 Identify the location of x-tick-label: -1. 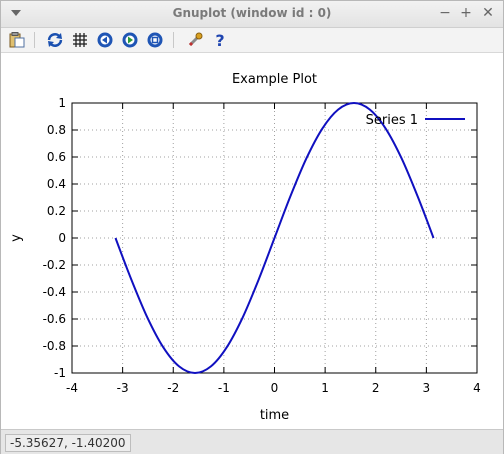
(224, 388).